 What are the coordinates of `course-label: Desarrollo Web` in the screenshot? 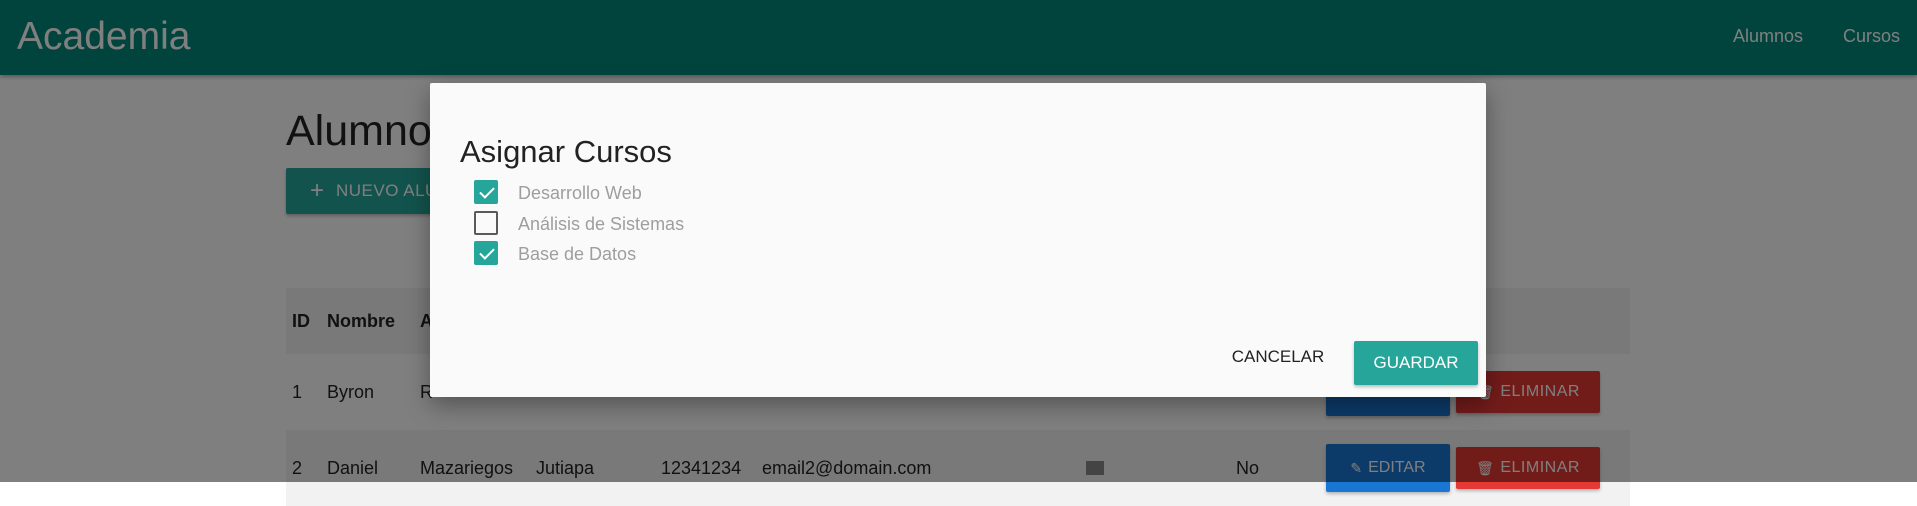 It's located at (580, 193).